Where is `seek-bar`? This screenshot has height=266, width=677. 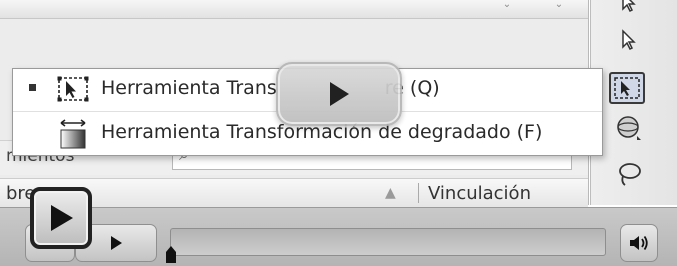
seek-bar is located at coordinates (388, 242).